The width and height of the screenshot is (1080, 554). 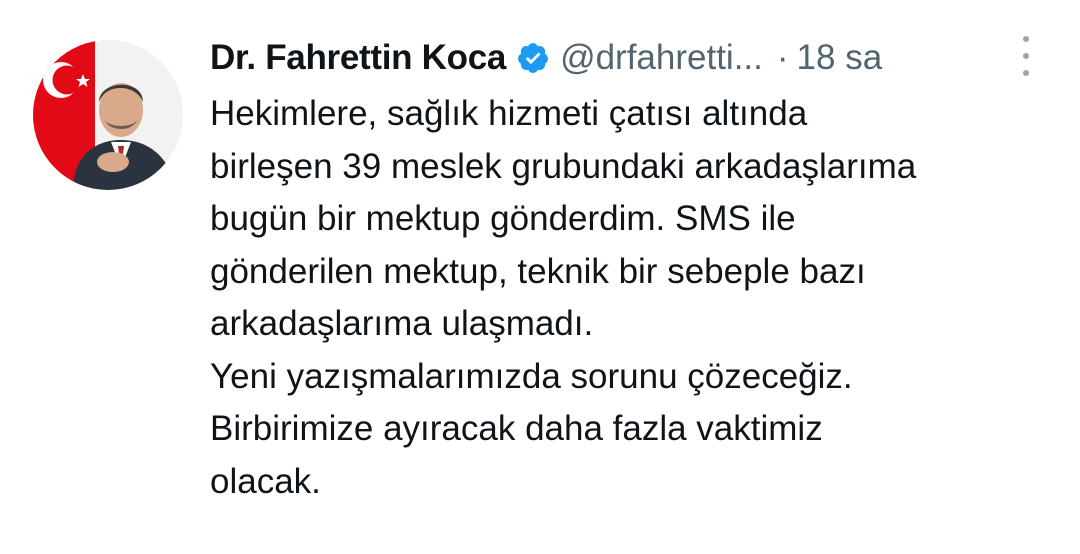 What do you see at coordinates (265, 481) in the screenshot?
I see `tweet-text-line: olacak.` at bounding box center [265, 481].